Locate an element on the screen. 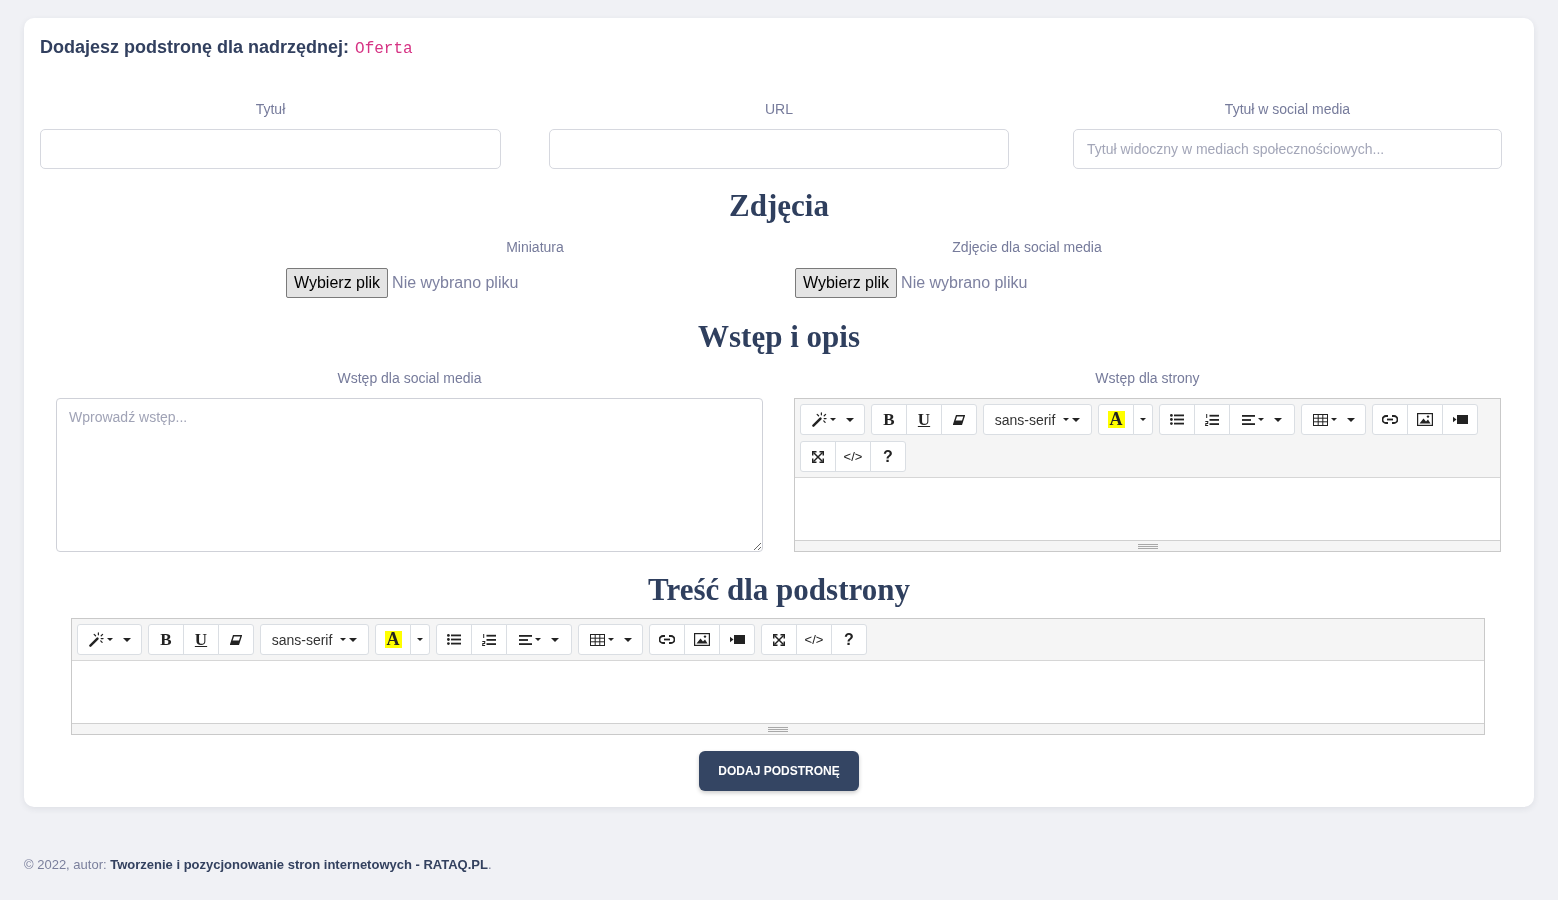  parent-page-name: Oferta is located at coordinates (384, 49).